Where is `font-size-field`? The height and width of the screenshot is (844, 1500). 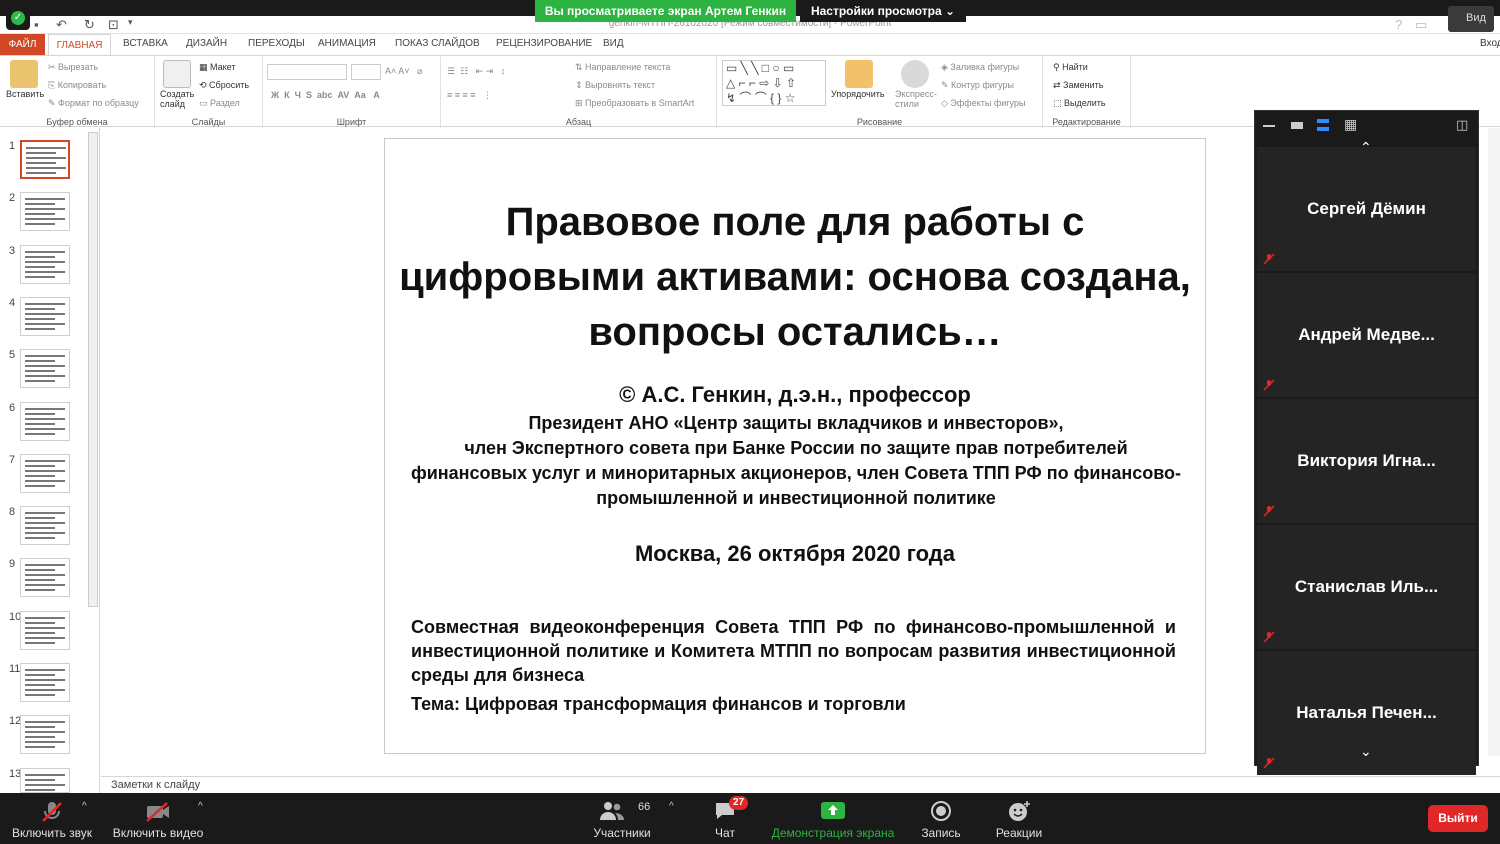
font-size-field is located at coordinates (366, 72).